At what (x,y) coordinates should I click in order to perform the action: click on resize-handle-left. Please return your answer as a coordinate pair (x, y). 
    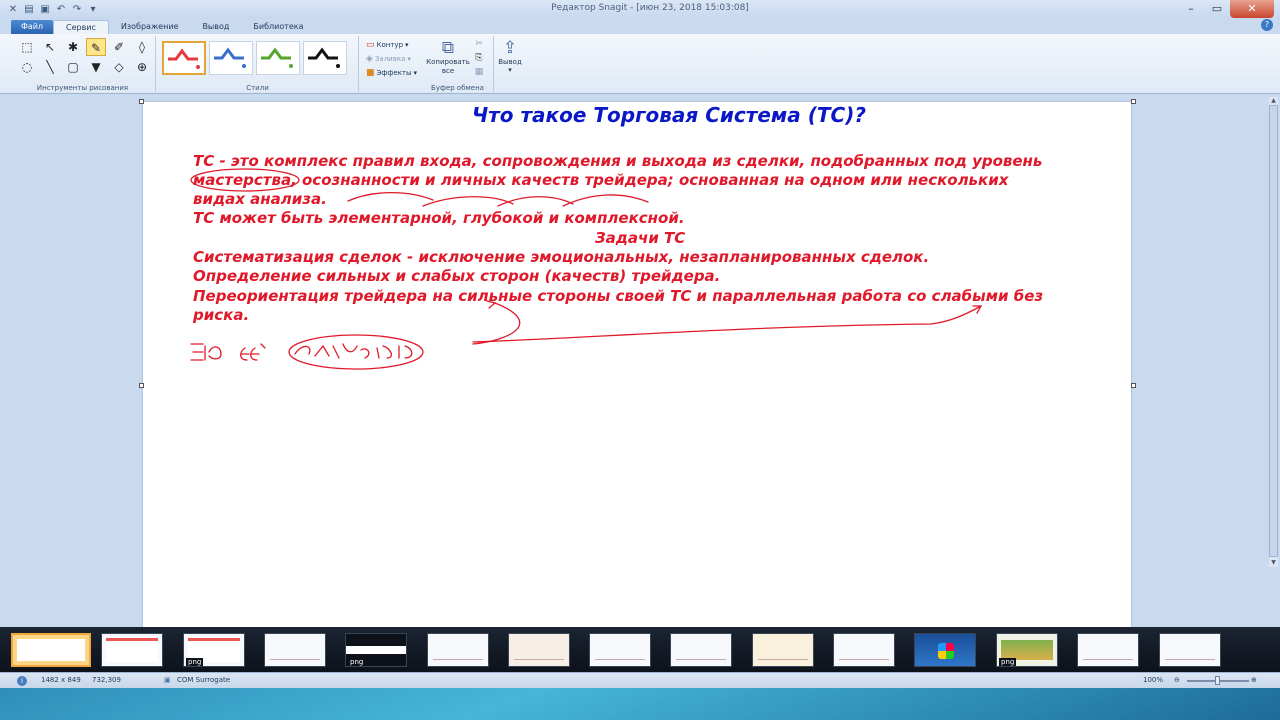
    Looking at the image, I should click on (141, 385).